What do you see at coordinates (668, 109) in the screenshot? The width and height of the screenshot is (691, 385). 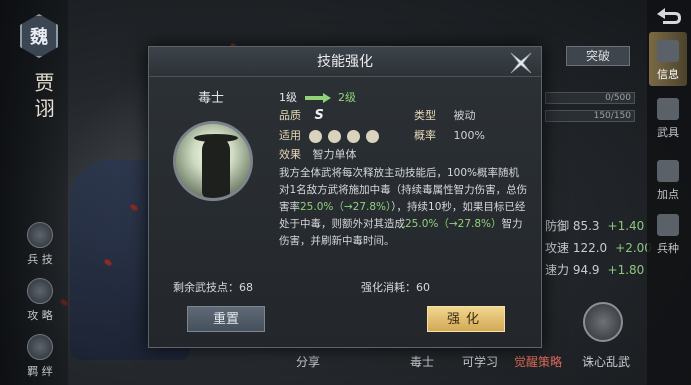 I see `armor-icon` at bounding box center [668, 109].